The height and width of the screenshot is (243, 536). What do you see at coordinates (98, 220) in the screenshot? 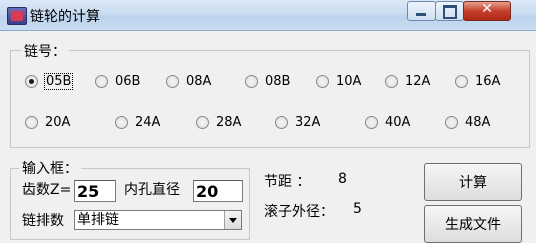
I see `chain-rows-value: 单排链` at bounding box center [98, 220].